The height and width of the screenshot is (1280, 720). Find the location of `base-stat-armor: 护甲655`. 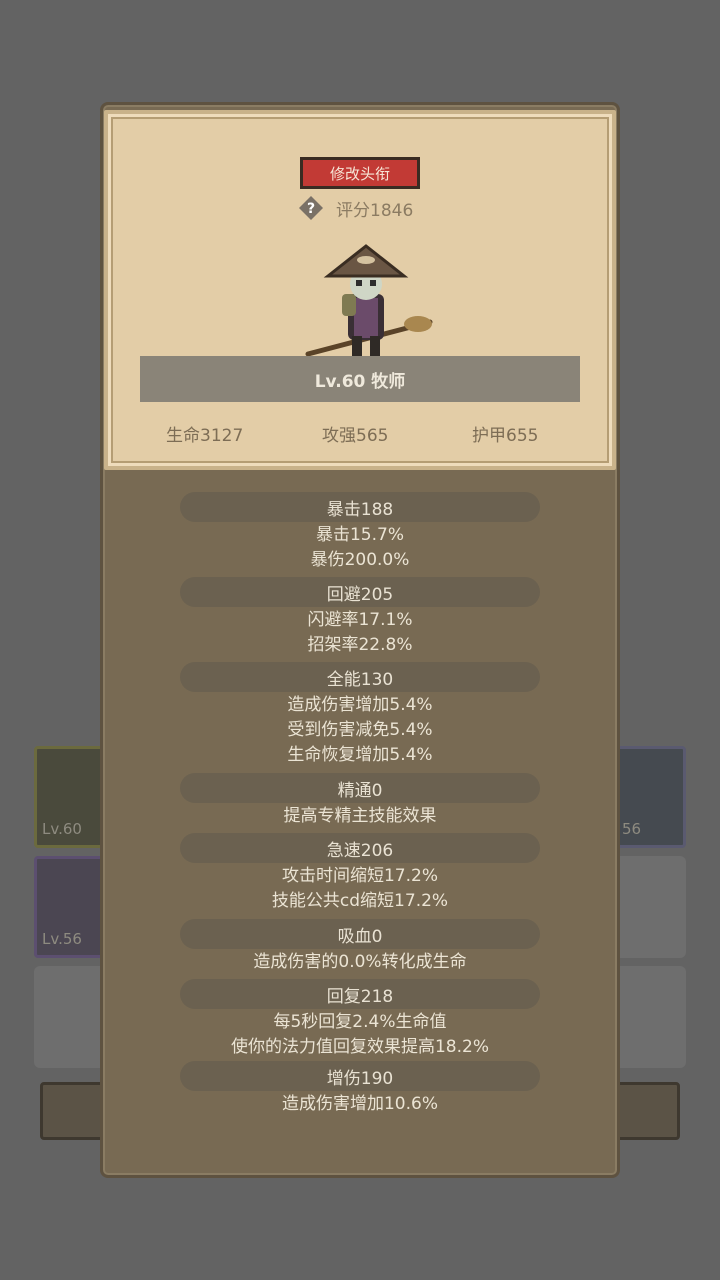

base-stat-armor: 护甲655 is located at coordinates (505, 436).